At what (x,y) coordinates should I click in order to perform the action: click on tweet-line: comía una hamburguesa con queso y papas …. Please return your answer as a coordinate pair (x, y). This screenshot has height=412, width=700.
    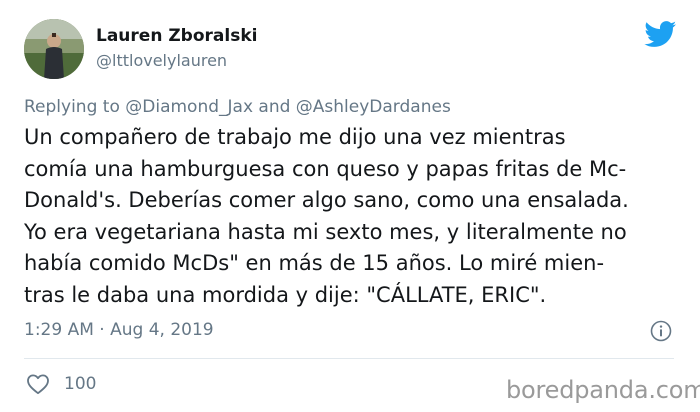
    Looking at the image, I should click on (325, 168).